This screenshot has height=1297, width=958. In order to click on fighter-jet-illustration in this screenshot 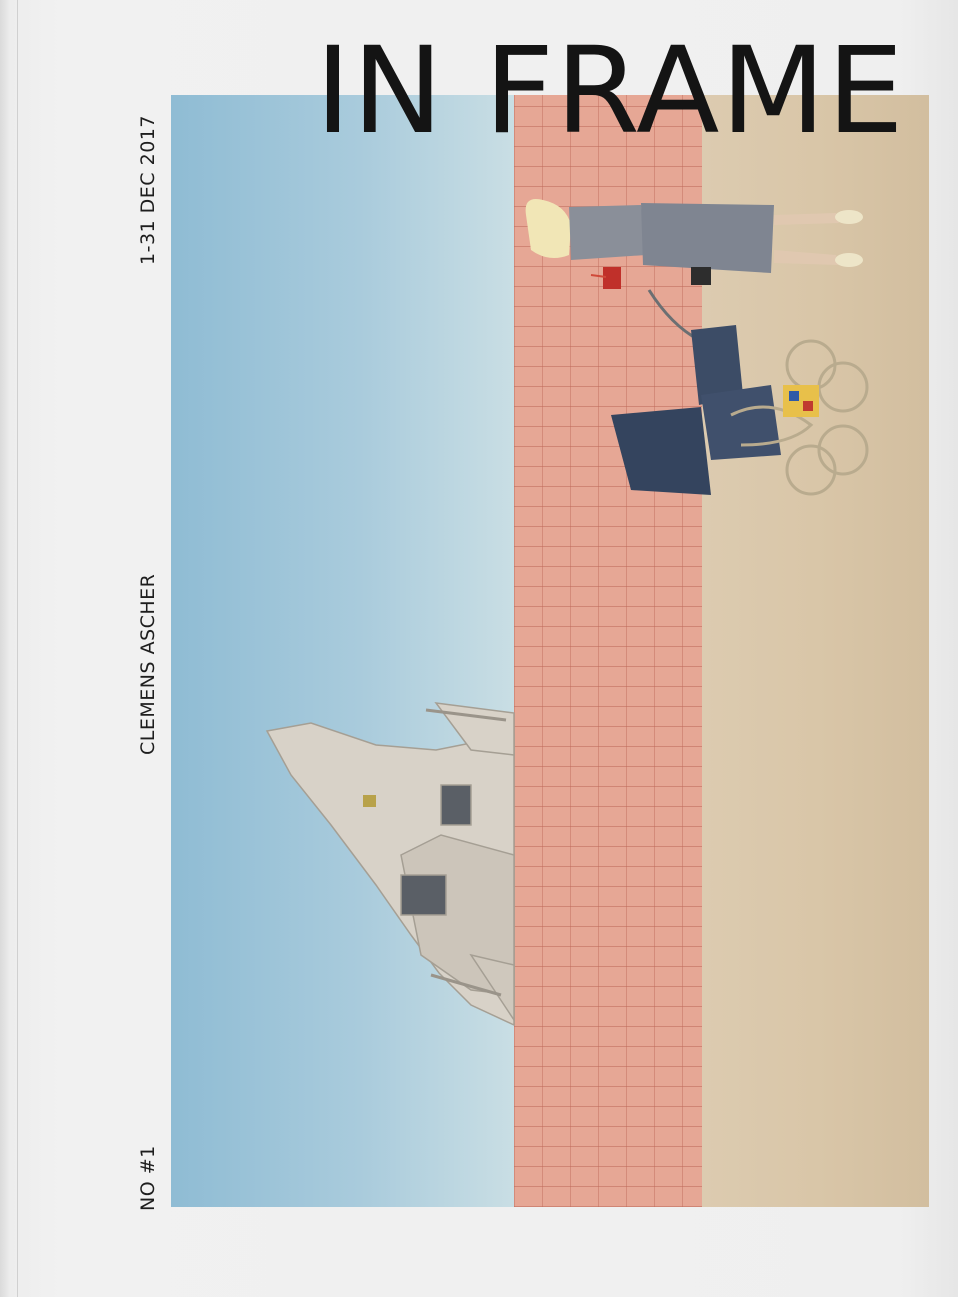, I will do `click(390, 864)`.